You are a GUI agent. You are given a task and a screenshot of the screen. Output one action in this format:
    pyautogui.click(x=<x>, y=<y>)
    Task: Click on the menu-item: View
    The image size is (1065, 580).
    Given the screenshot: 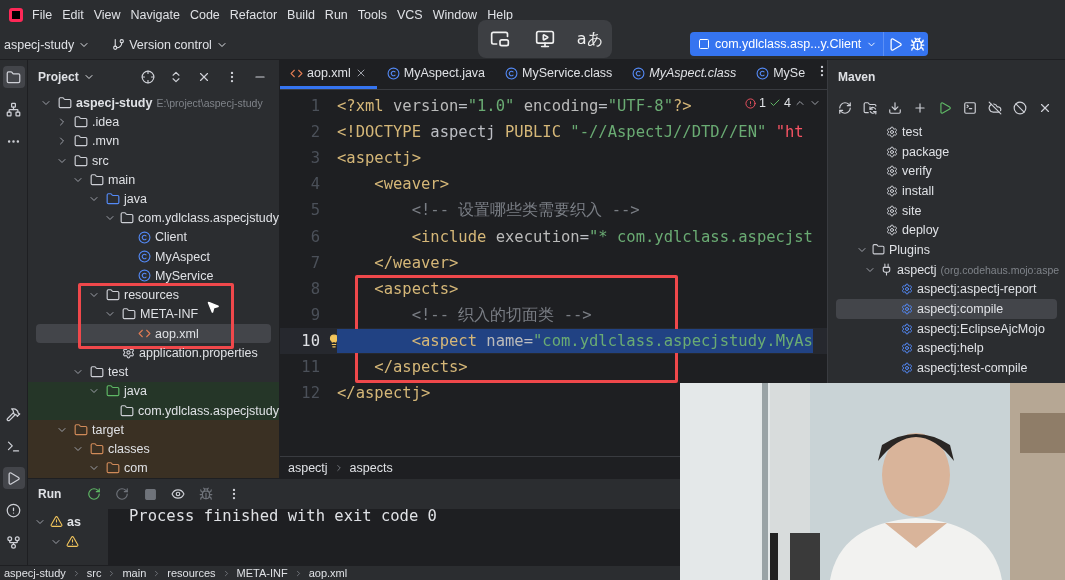 What is the action you would take?
    pyautogui.click(x=107, y=15)
    